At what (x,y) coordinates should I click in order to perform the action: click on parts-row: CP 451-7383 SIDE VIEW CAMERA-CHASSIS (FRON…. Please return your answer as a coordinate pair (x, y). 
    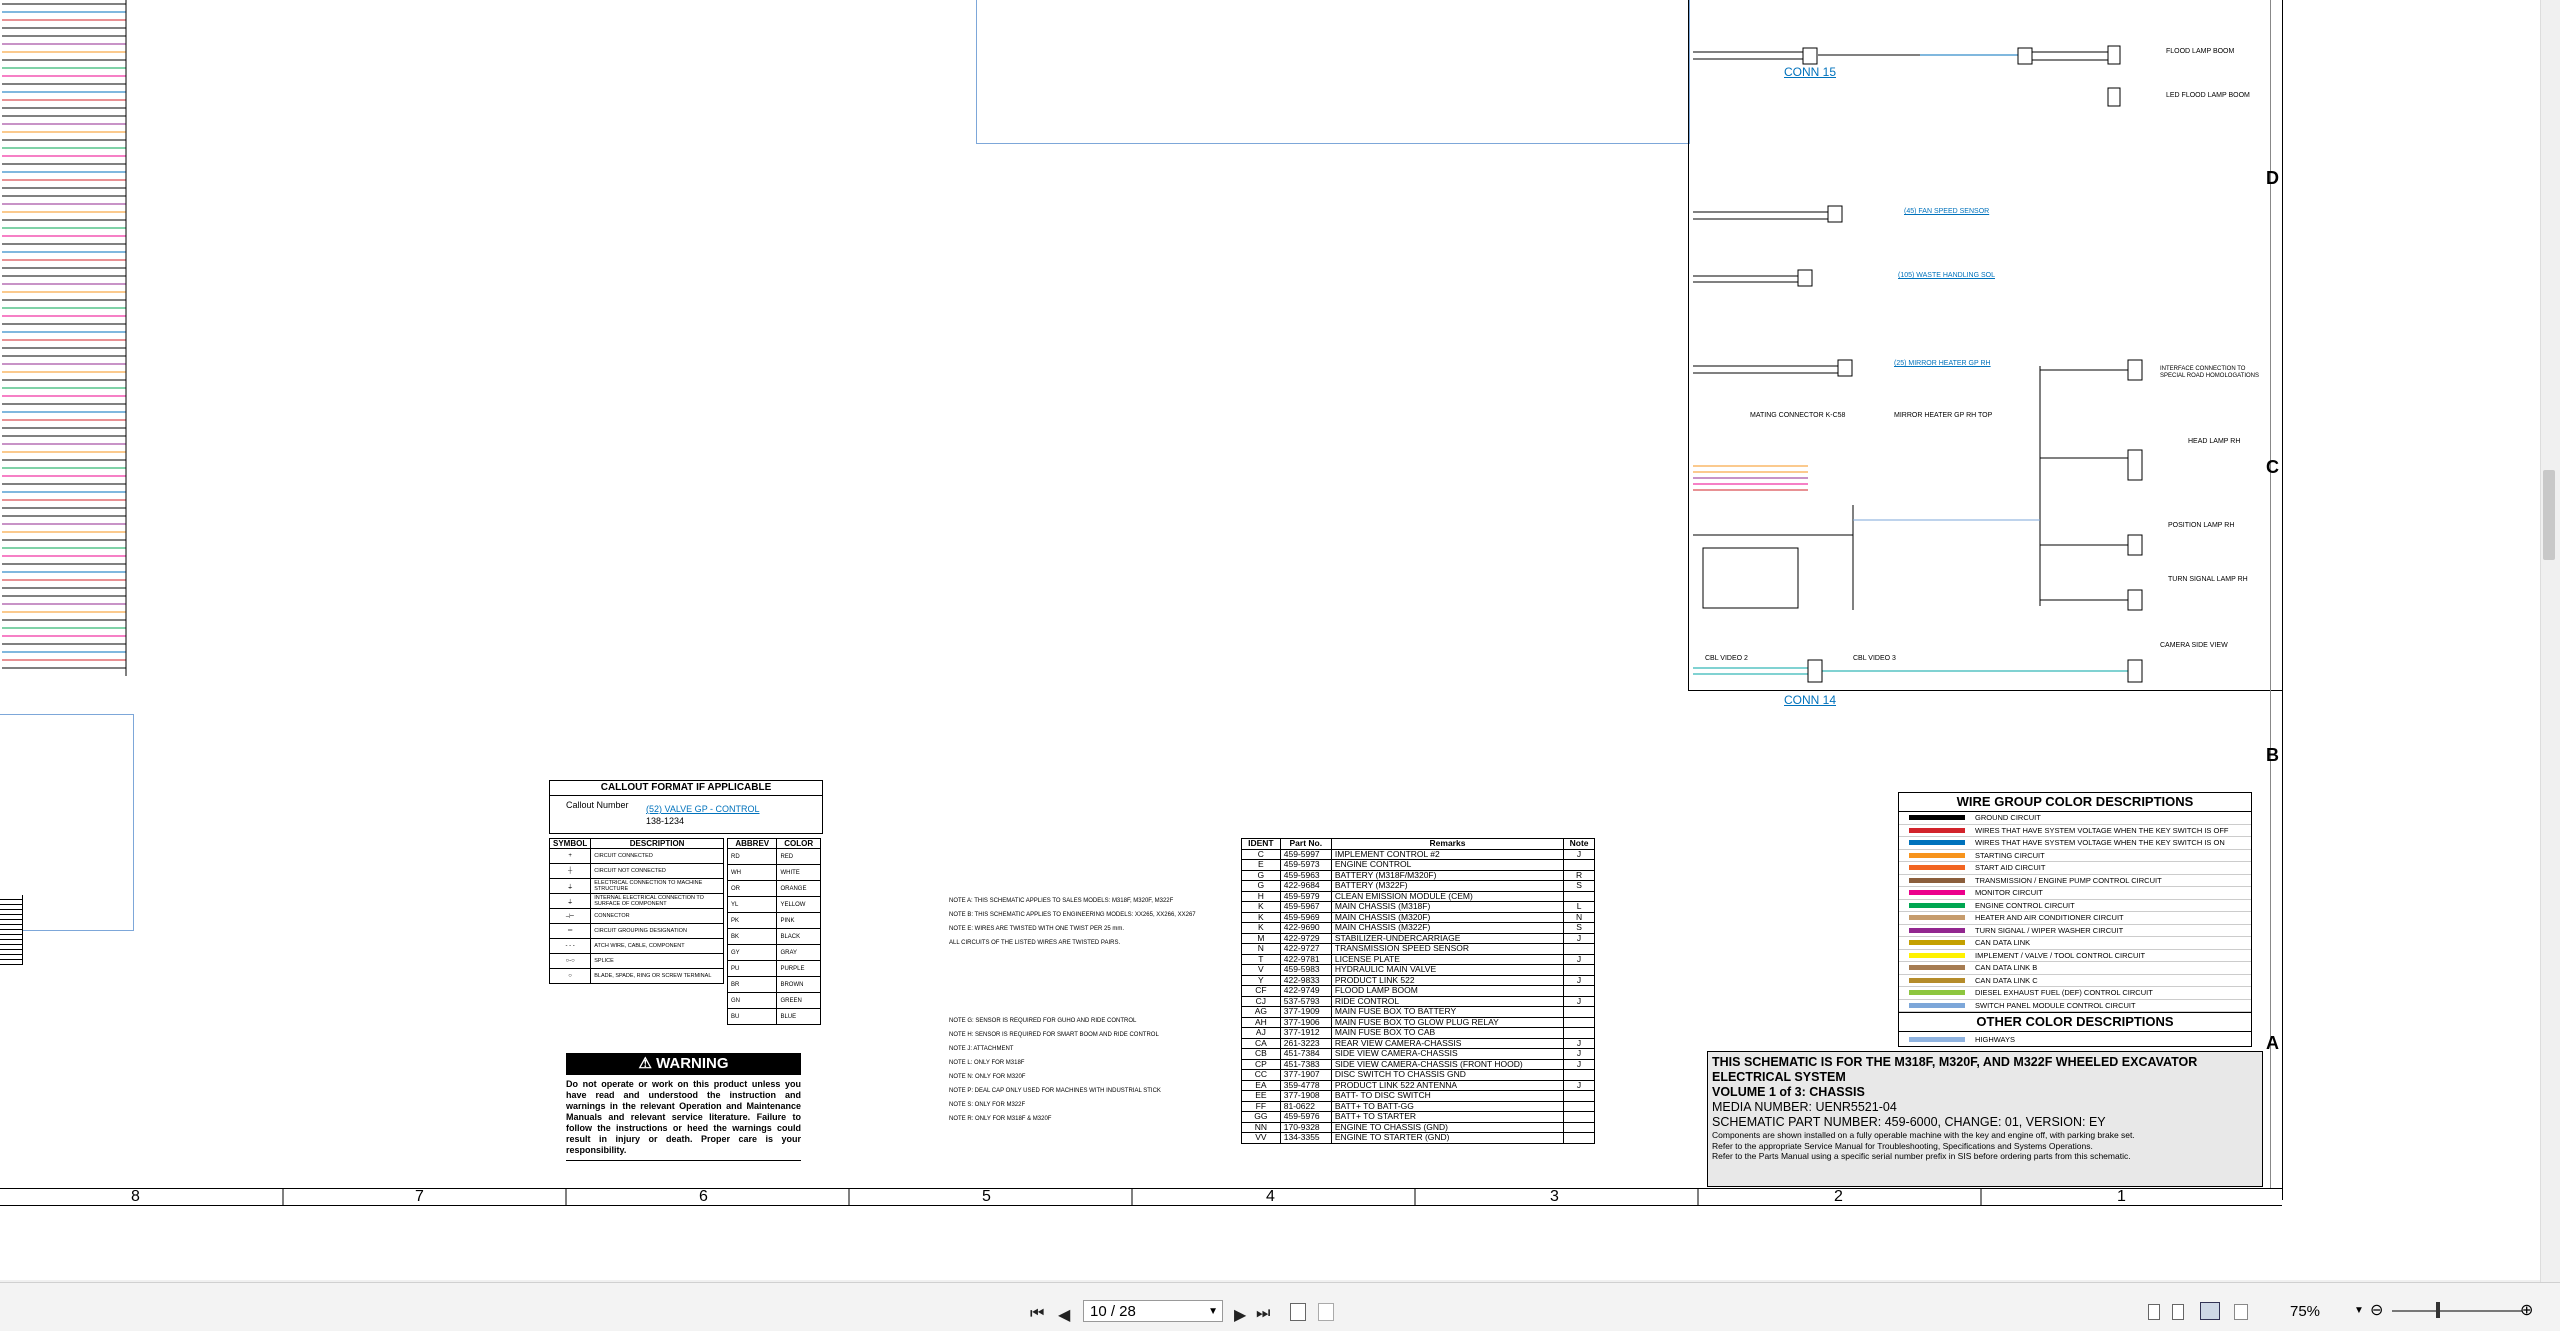
    Looking at the image, I should click on (1418, 1064).